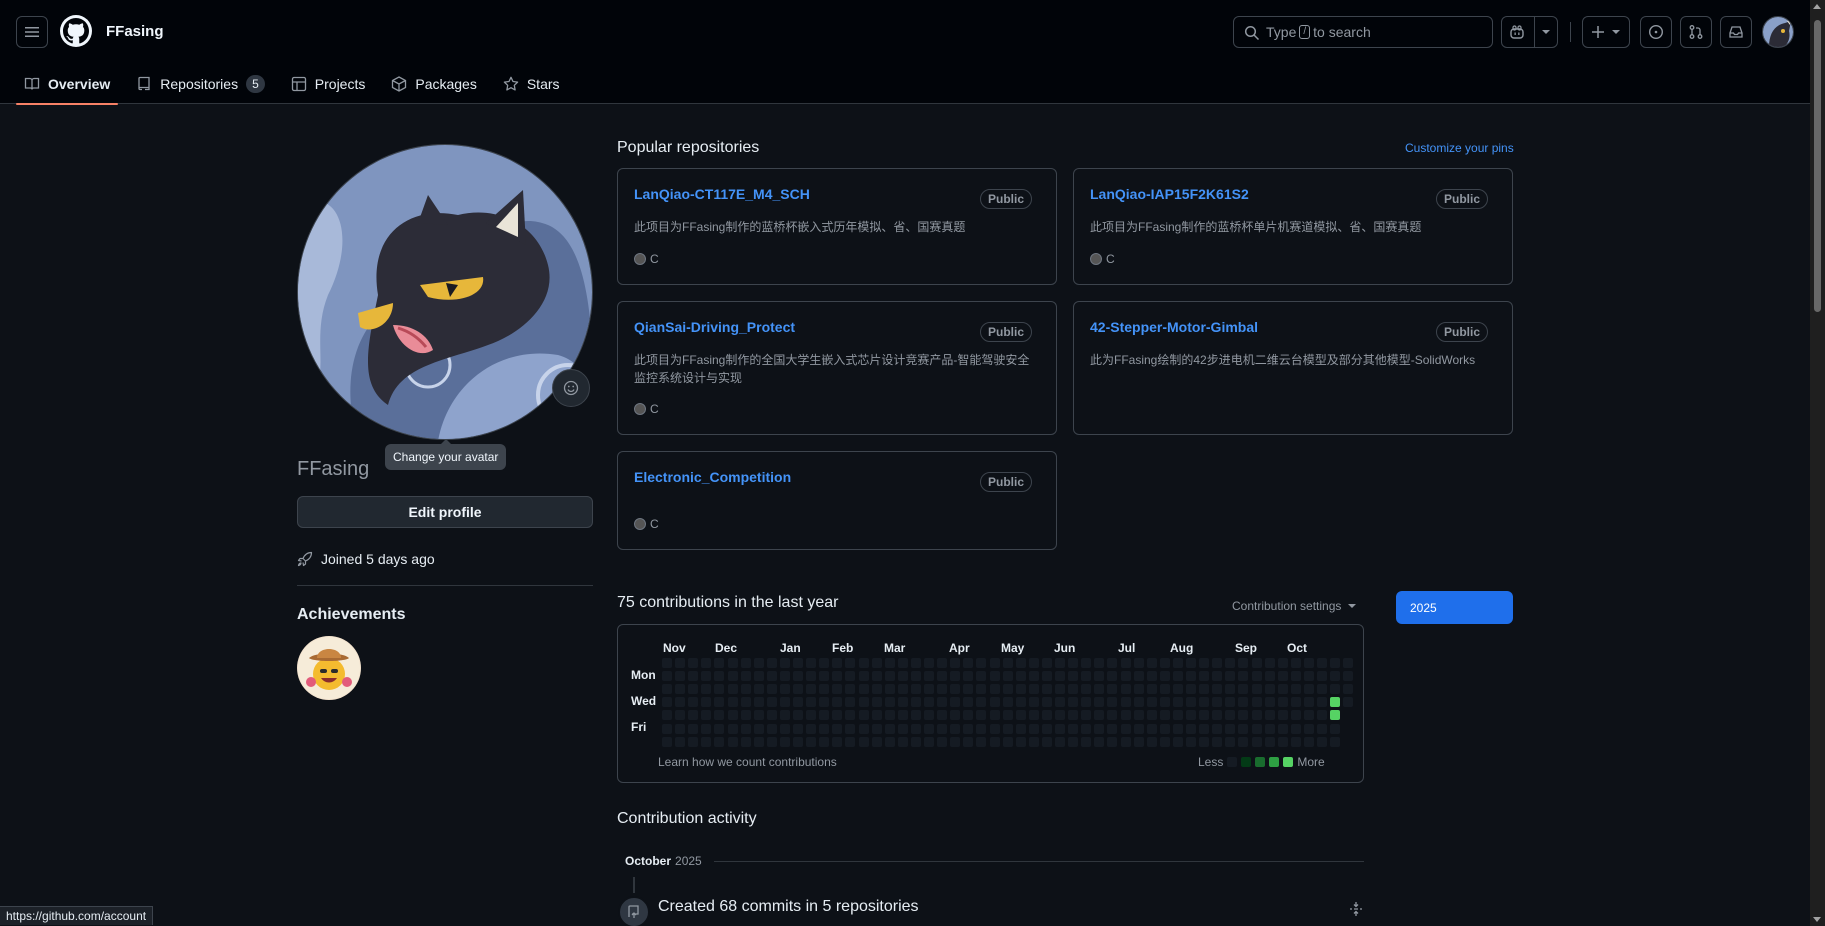 The image size is (1825, 926). What do you see at coordinates (1454, 607) in the screenshot?
I see `year-2025-button: 2025` at bounding box center [1454, 607].